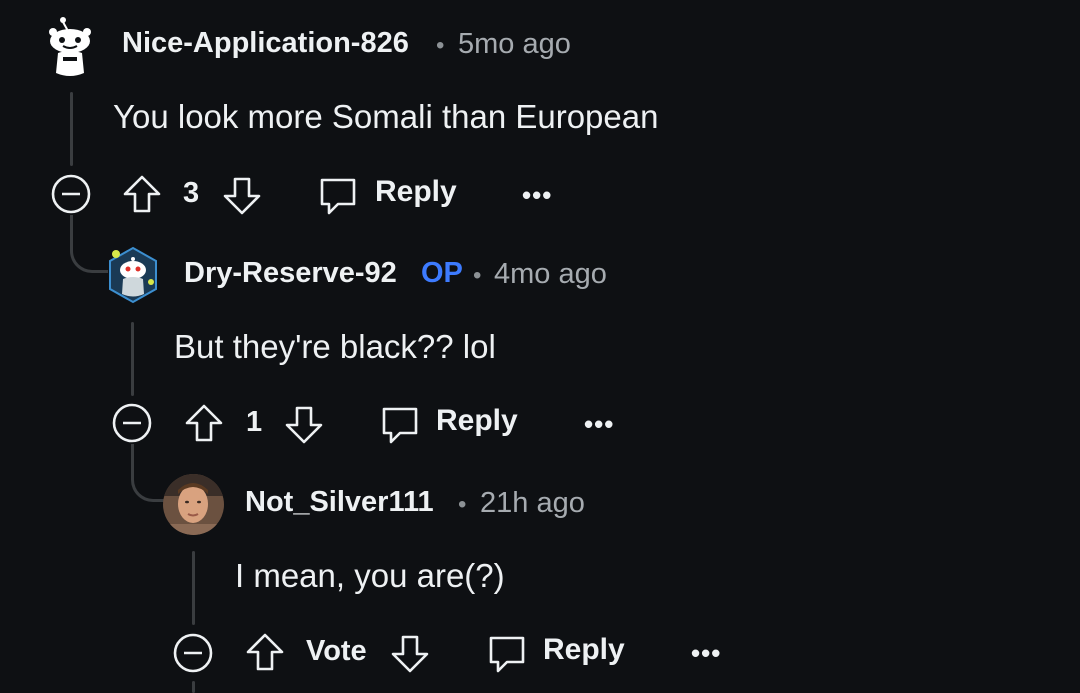 Image resolution: width=1080 pixels, height=693 pixels. I want to click on comment-body: But they're black?? lol, so click(335, 346).